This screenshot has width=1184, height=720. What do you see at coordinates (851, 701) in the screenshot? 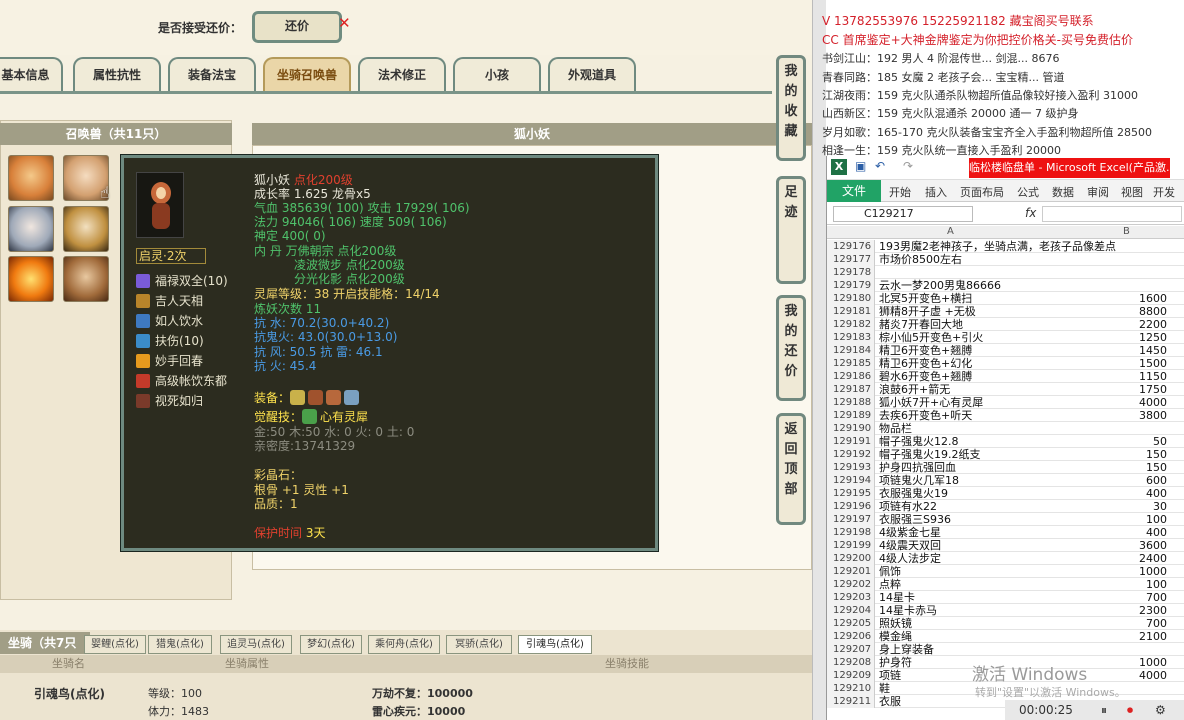
I see `row-number: 129211` at bounding box center [851, 701].